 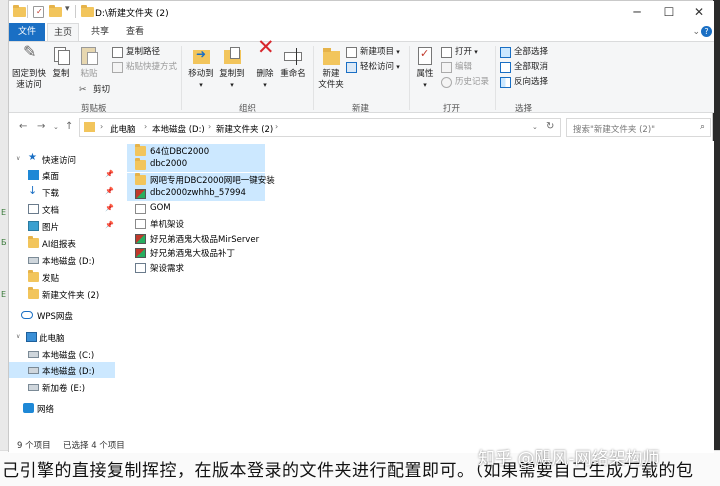 What do you see at coordinates (62, 294) in the screenshot?
I see `nav-new-folder-2: 新建文件夹 (2)` at bounding box center [62, 294].